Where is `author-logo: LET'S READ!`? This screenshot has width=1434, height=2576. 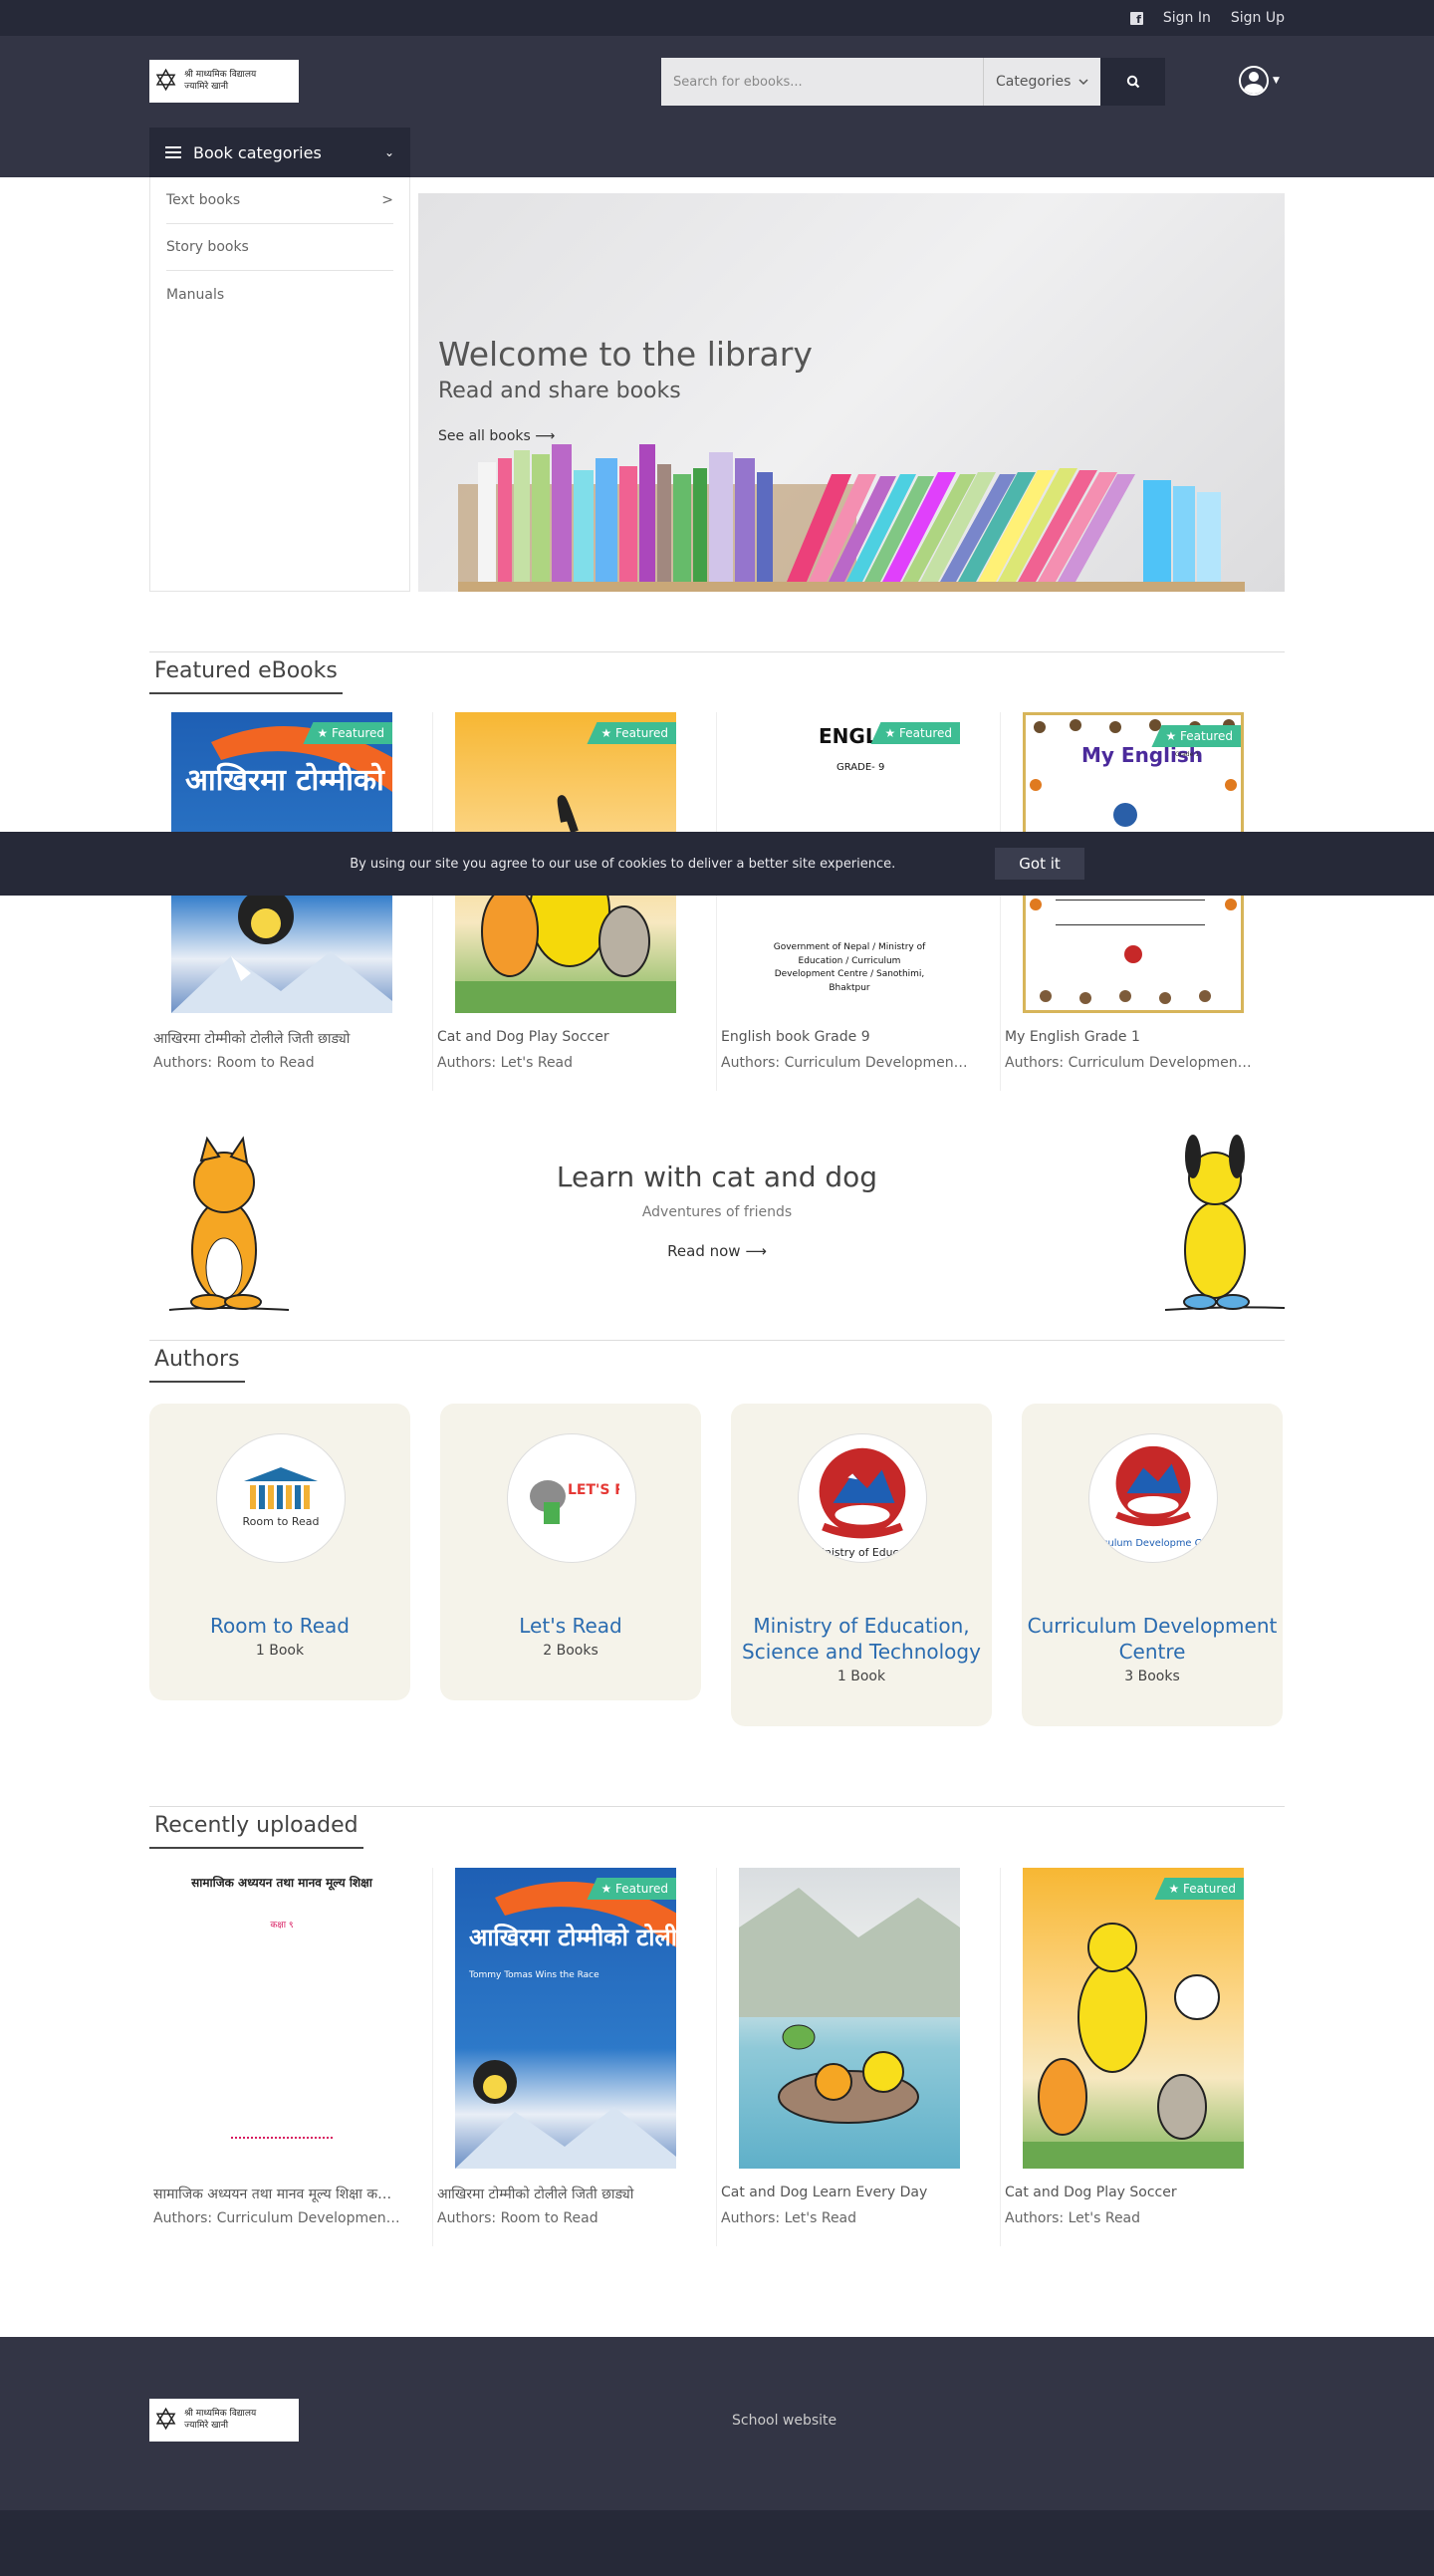 author-logo: LET'S READ! is located at coordinates (571, 1498).